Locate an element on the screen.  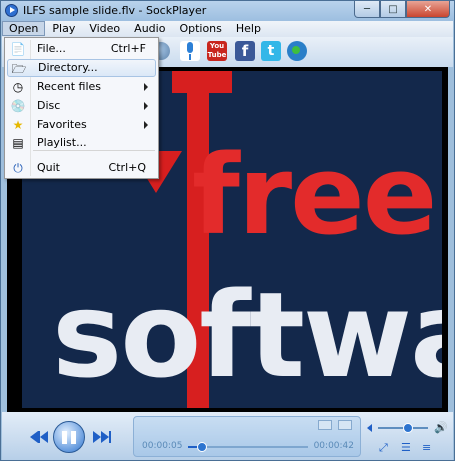
volume-up-icon: 🔊 is located at coordinates (441, 427).